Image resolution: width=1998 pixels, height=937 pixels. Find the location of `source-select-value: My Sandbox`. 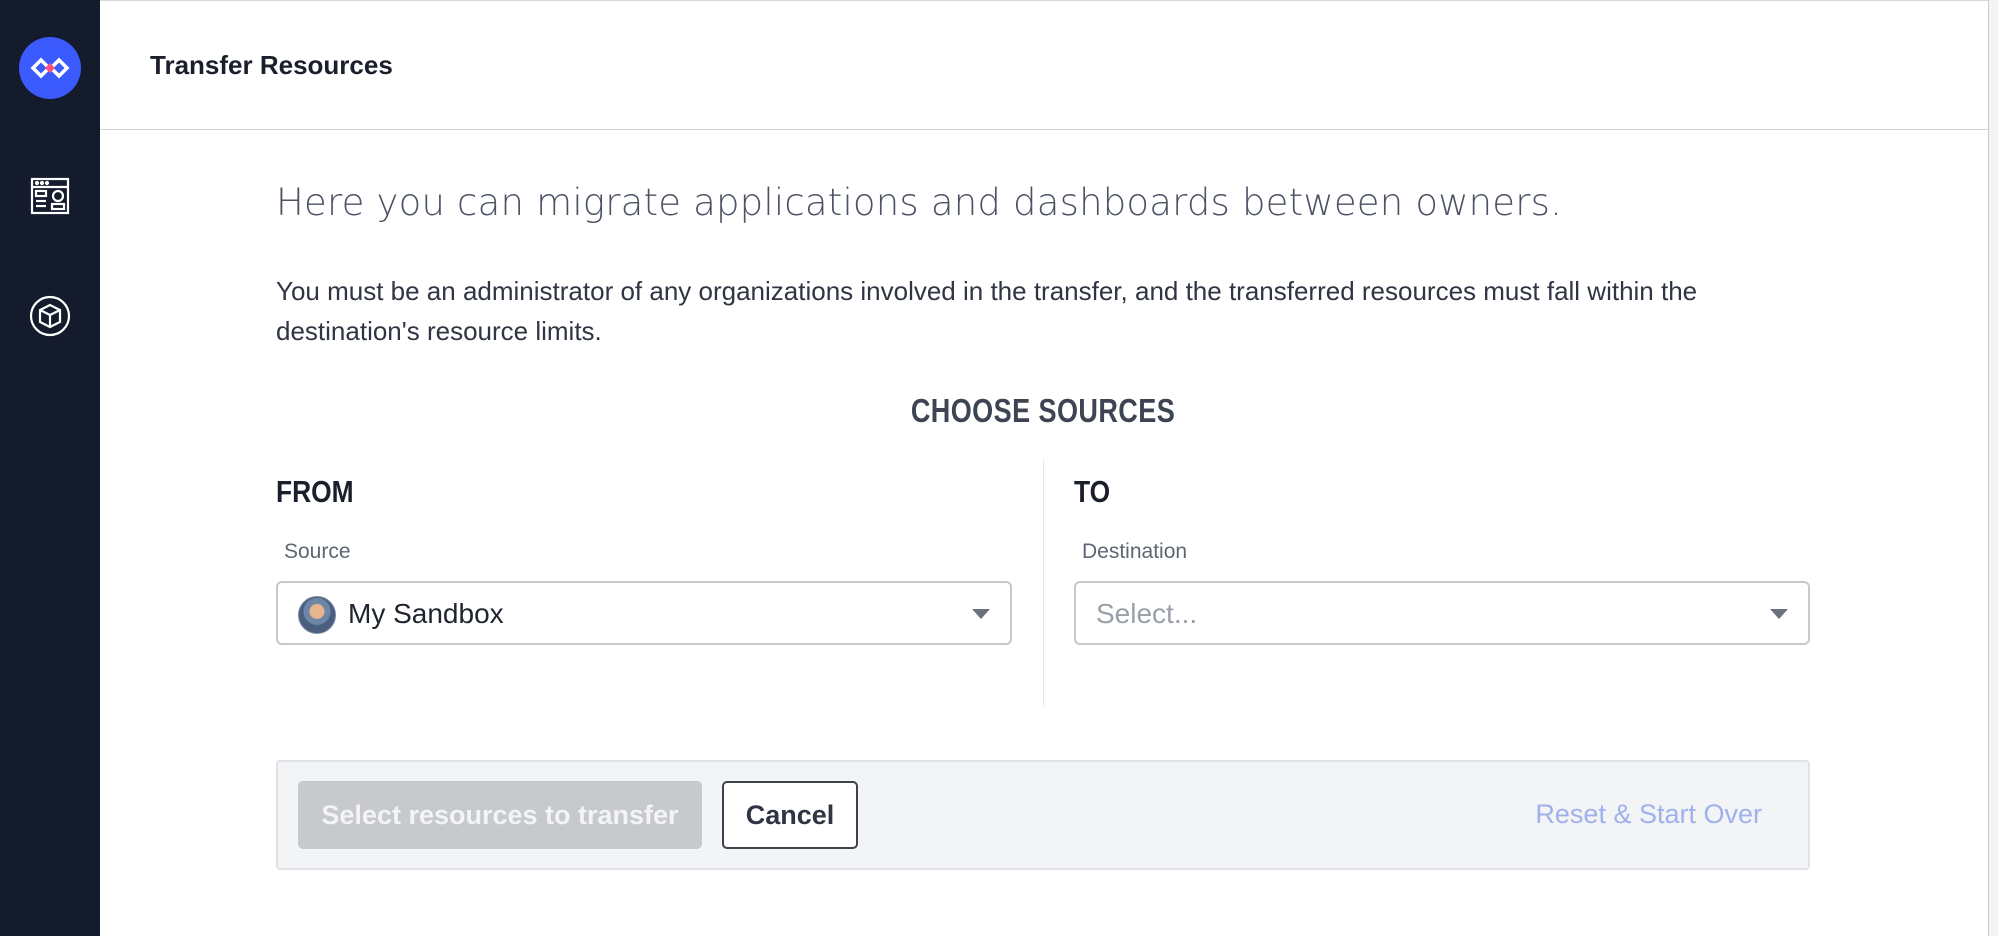

source-select-value: My Sandbox is located at coordinates (426, 613).